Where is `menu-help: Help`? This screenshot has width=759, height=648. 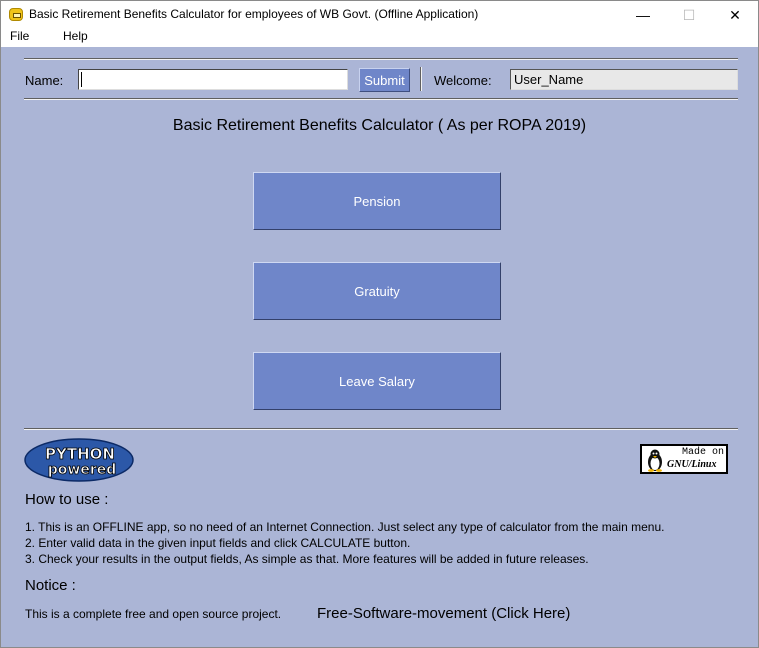 menu-help: Help is located at coordinates (75, 36).